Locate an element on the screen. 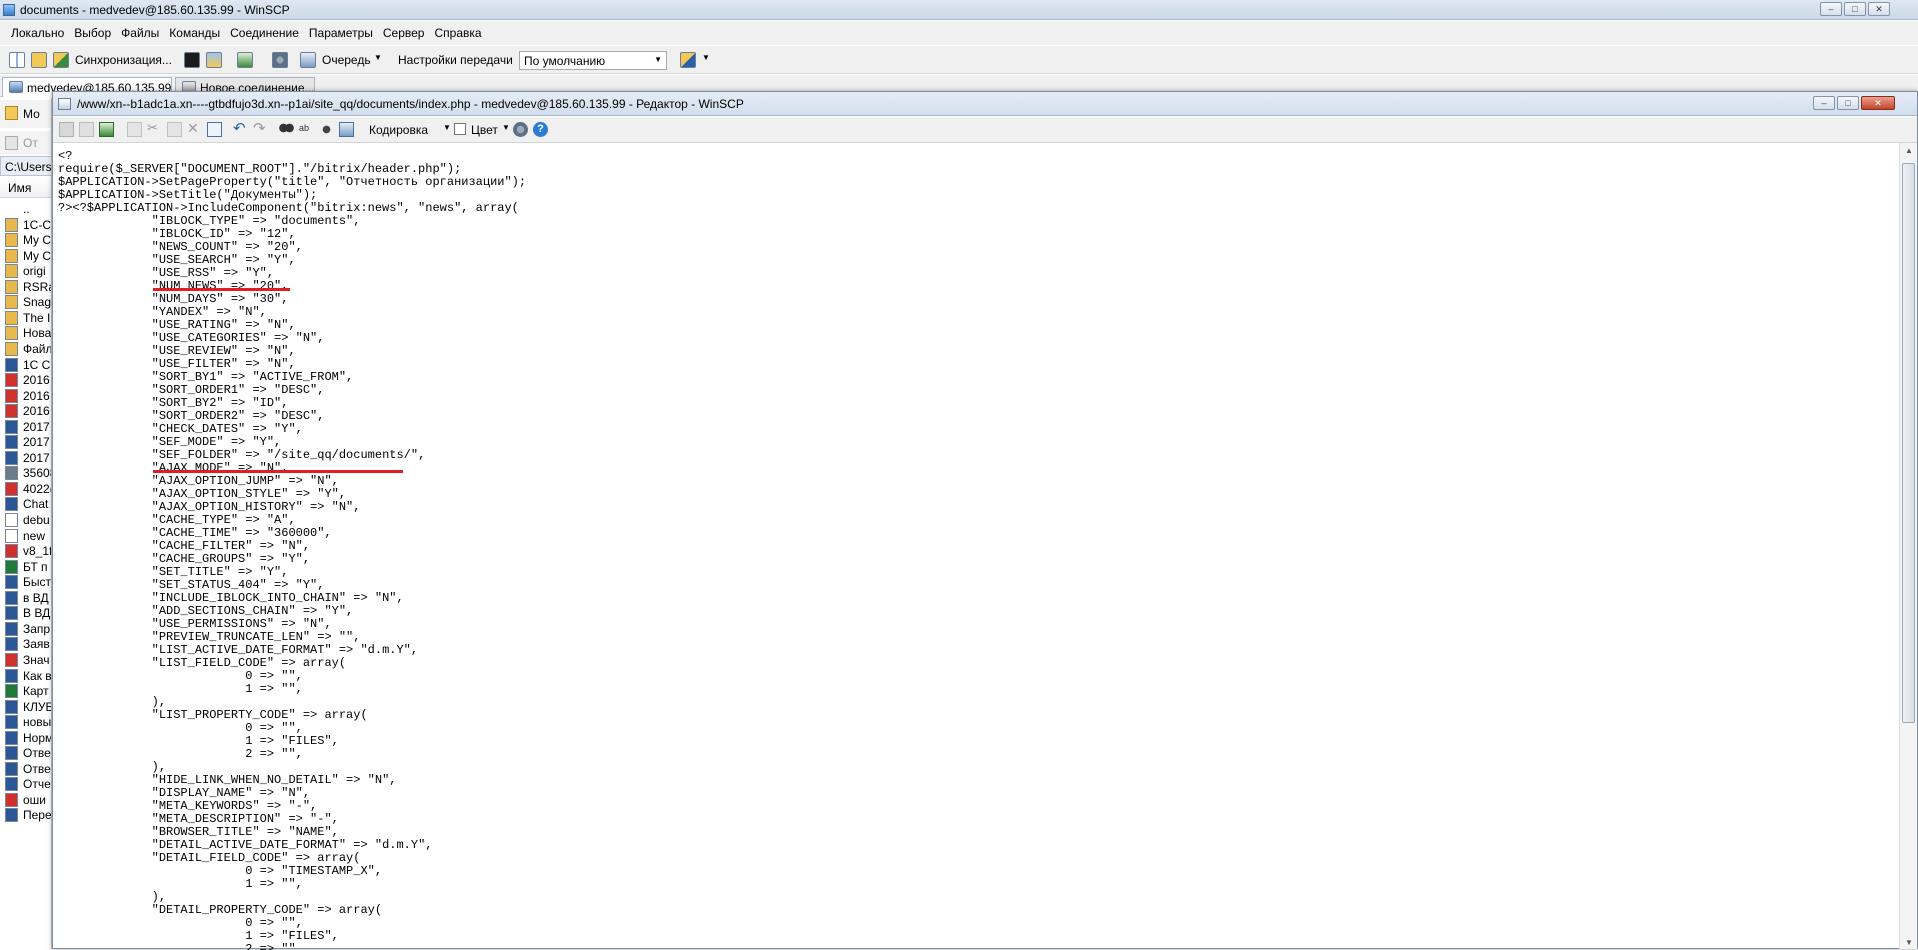 Image resolution: width=1918 pixels, height=950 pixels. menu-item-options: Параметры is located at coordinates (341, 33).